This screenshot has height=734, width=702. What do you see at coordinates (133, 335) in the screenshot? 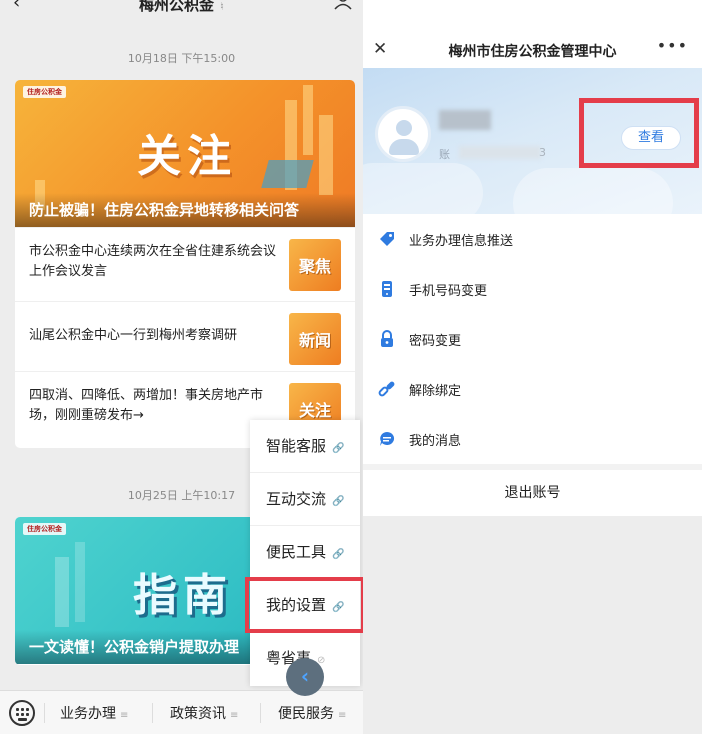
I see `news-title: 汕尾公积金中心一行到梅州考察调研` at bounding box center [133, 335].